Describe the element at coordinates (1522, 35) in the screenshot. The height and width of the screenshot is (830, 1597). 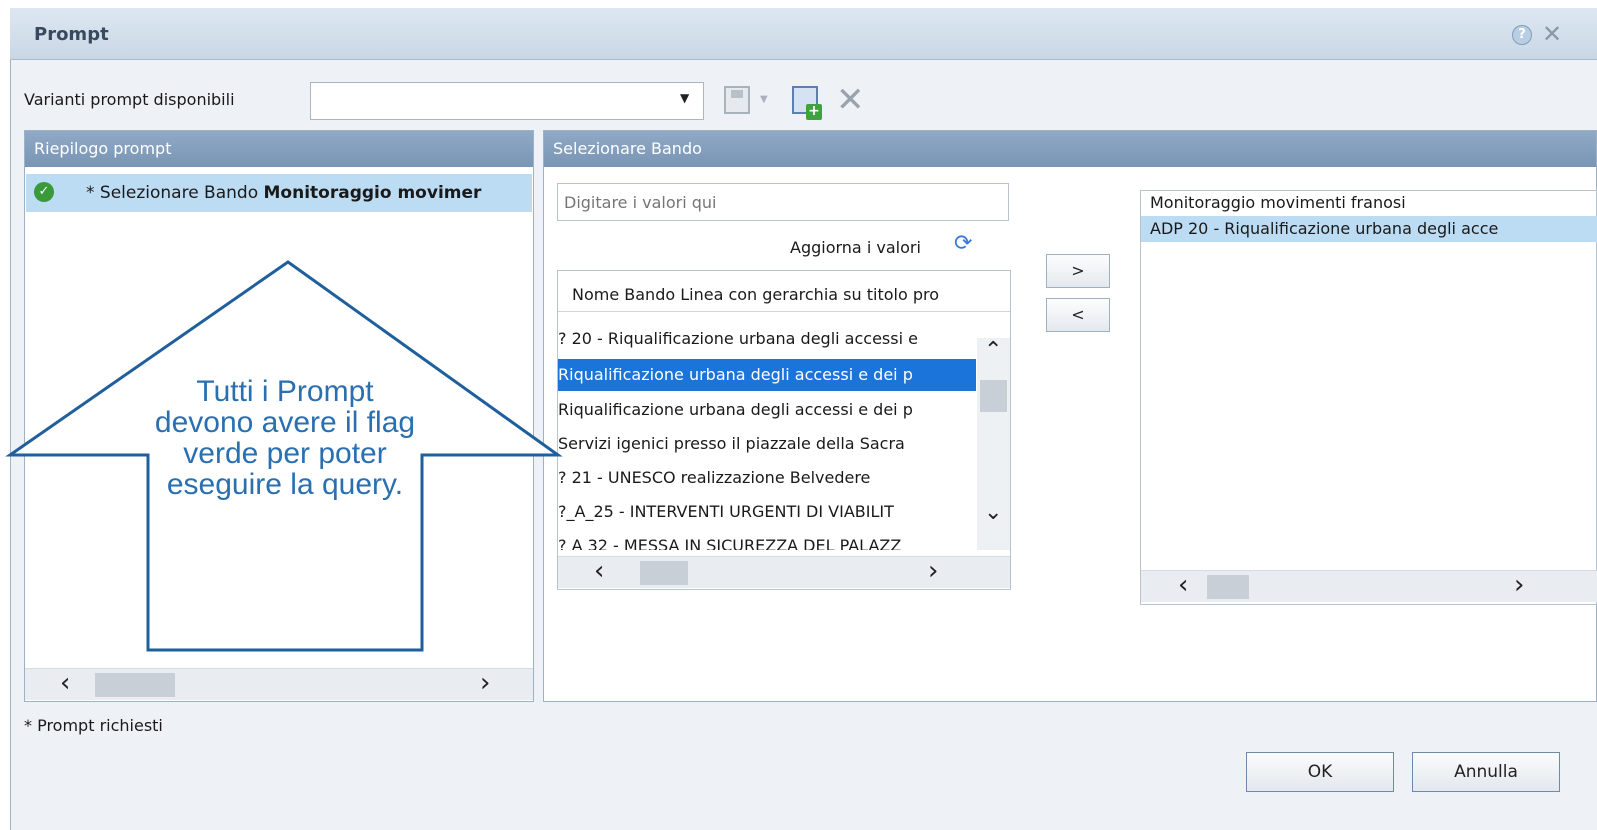
I see `help-icon: ?` at that location.